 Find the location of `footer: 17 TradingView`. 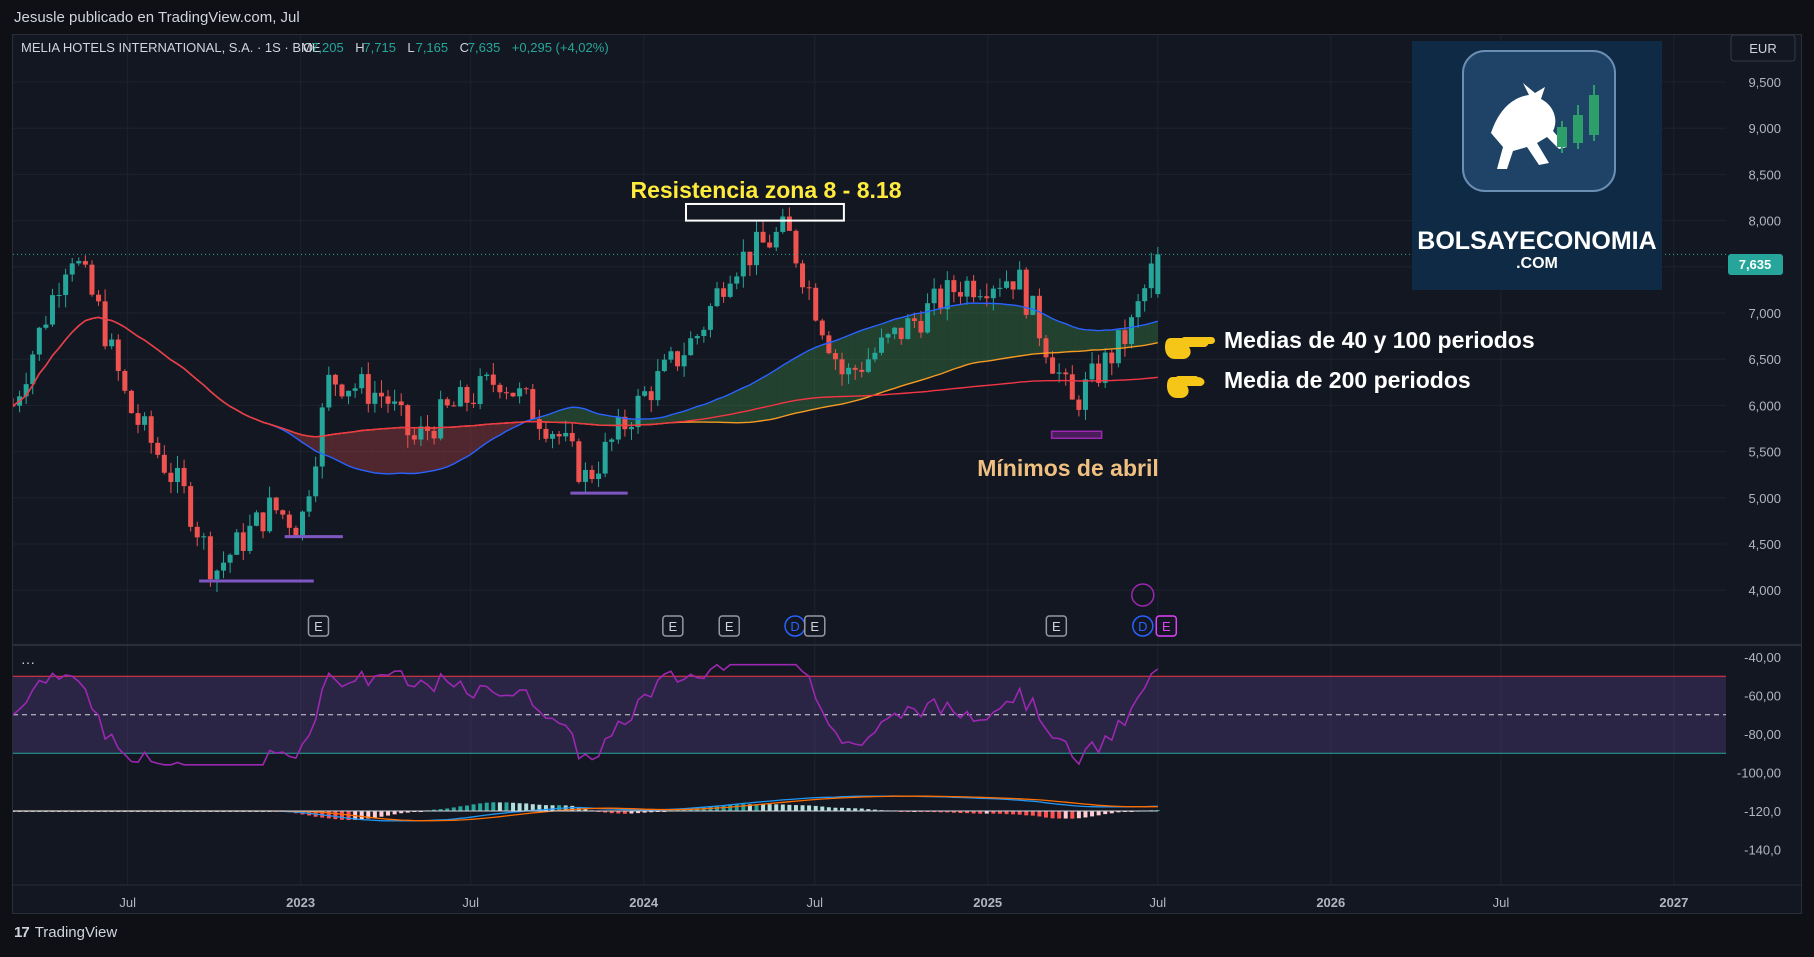

footer: 17 TradingView is located at coordinates (65, 932).